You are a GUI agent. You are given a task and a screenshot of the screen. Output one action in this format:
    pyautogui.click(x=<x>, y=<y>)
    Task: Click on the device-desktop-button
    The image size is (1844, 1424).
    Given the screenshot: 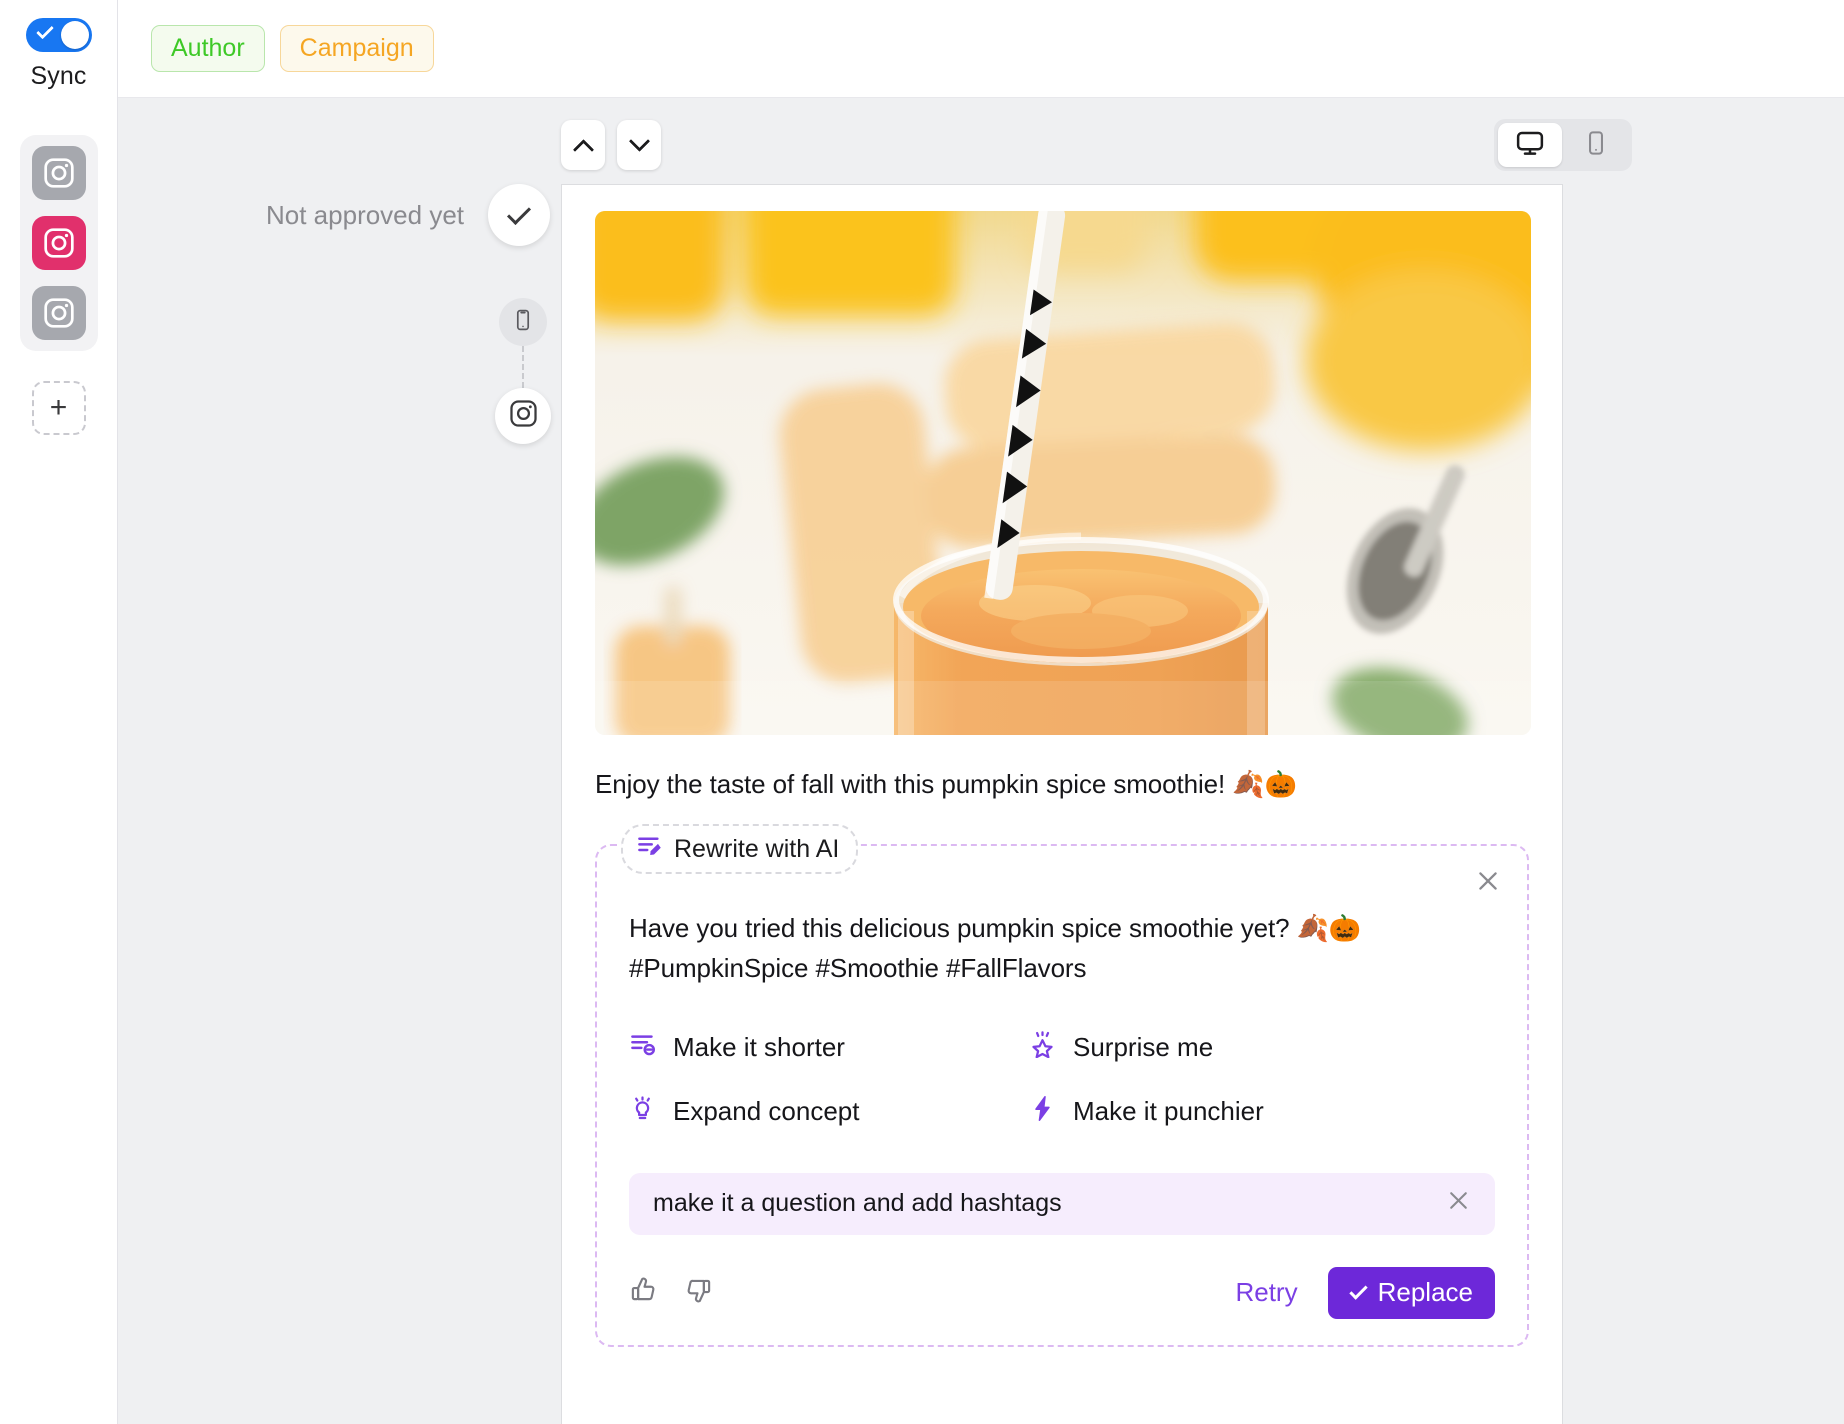 What is the action you would take?
    pyautogui.click(x=1530, y=145)
    